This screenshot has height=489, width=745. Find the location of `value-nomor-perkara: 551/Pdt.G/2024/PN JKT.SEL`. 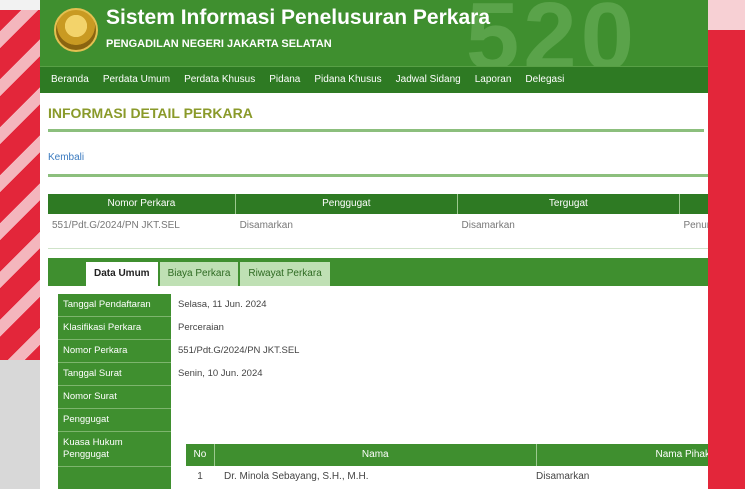

value-nomor-perkara: 551/Pdt.G/2024/PN JKT.SEL is located at coordinates (239, 350).